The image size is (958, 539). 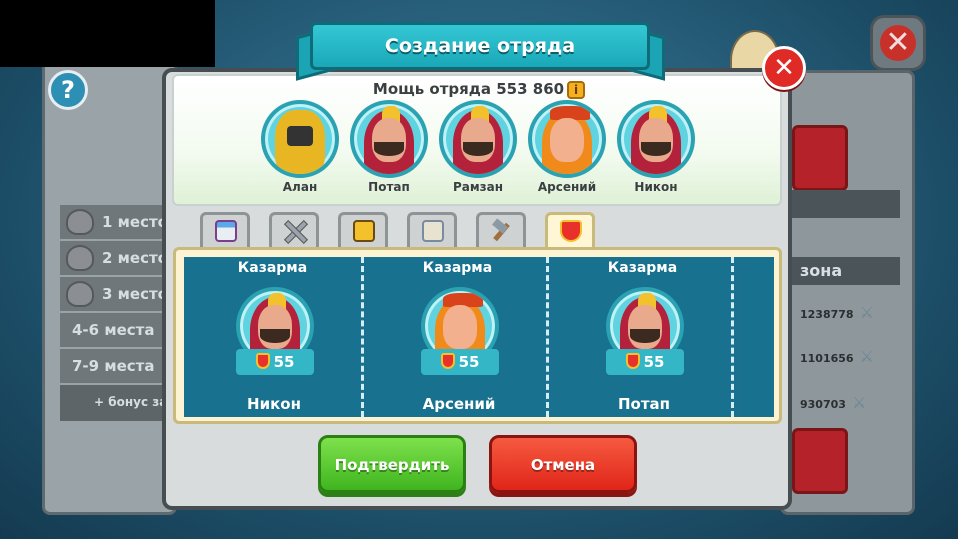 I want to click on tab-castle, so click(x=225, y=230).